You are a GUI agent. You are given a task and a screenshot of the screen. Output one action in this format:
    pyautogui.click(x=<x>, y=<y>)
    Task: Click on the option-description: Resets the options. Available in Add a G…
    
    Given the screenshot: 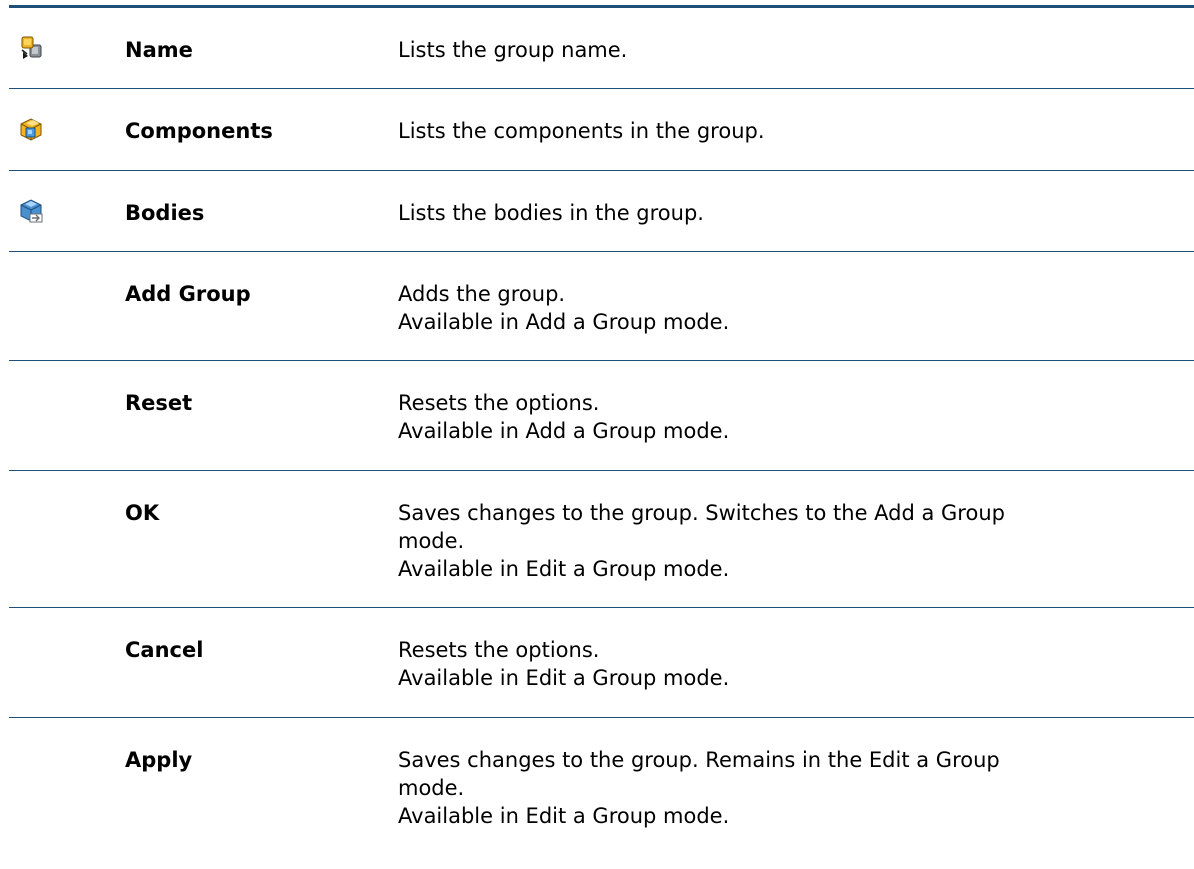 What is the action you would take?
    pyautogui.click(x=796, y=415)
    